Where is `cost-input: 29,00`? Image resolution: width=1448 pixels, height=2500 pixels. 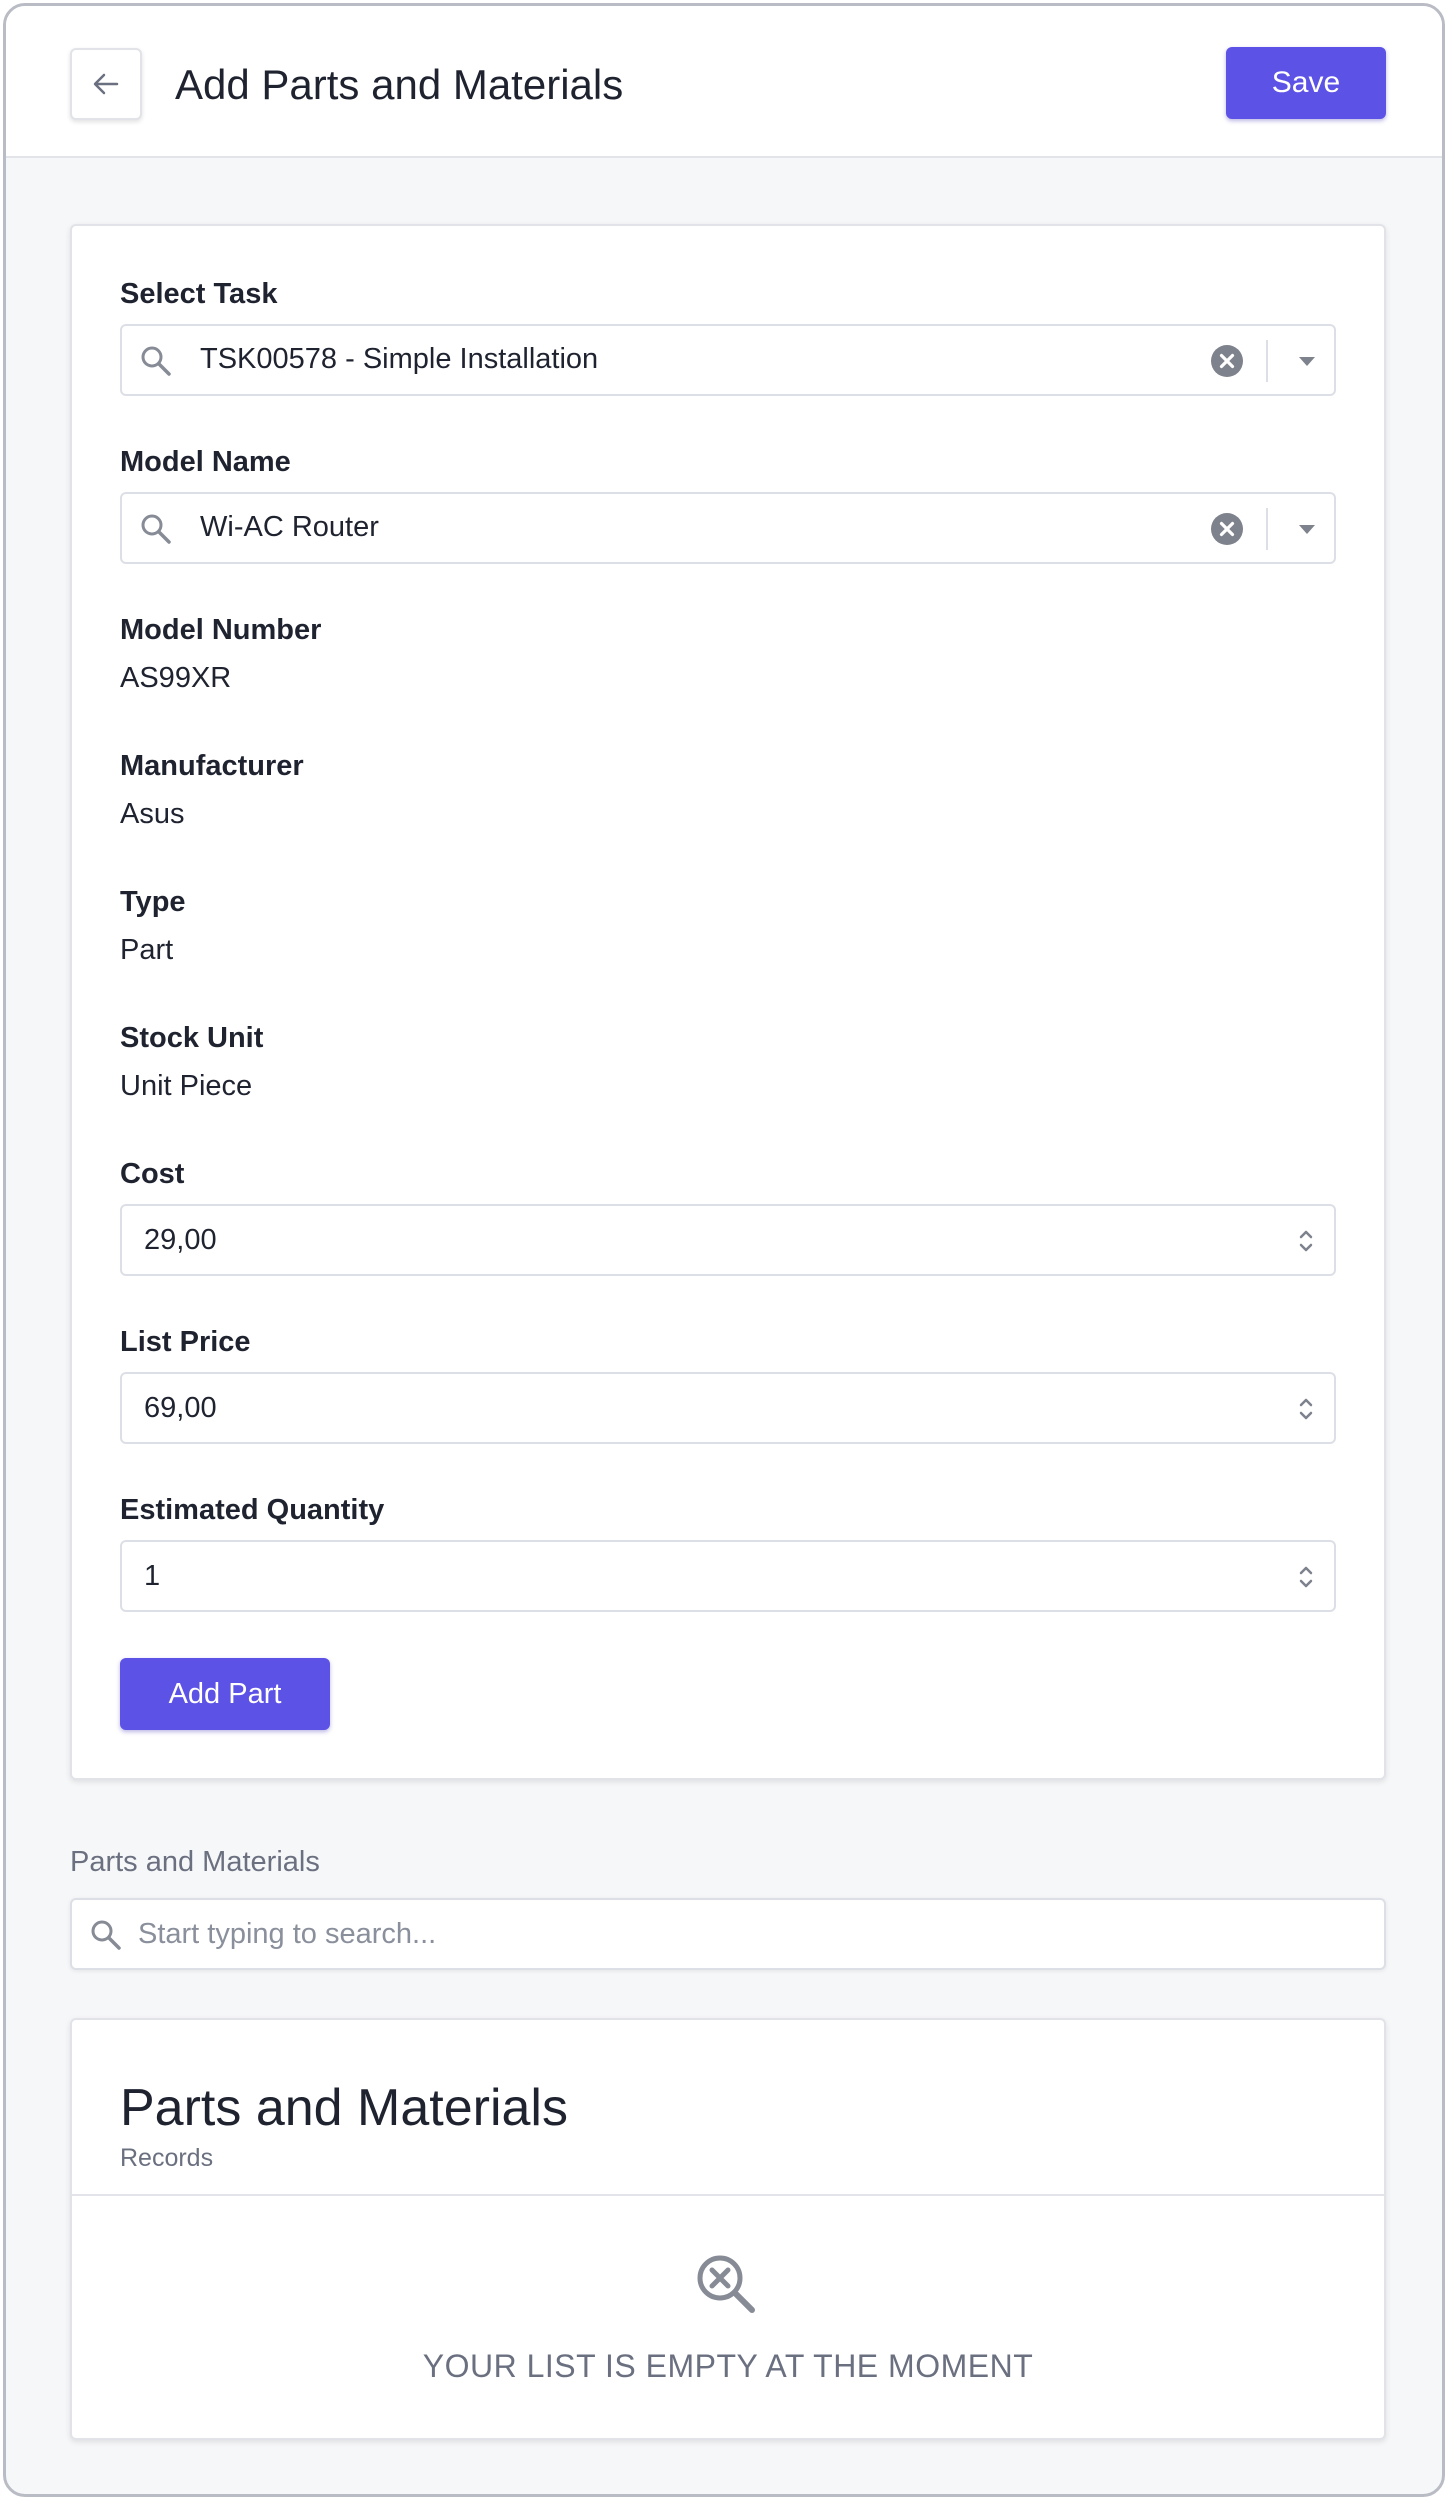 cost-input: 29,00 is located at coordinates (728, 1240).